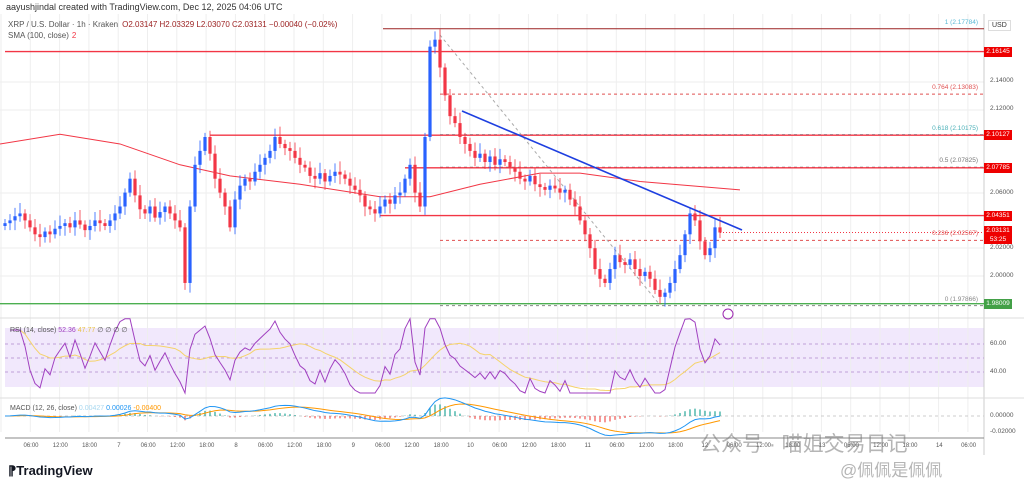 The height and width of the screenshot is (488, 1024). Describe the element at coordinates (470, 446) in the screenshot. I see `time-tick-label: 10` at that location.